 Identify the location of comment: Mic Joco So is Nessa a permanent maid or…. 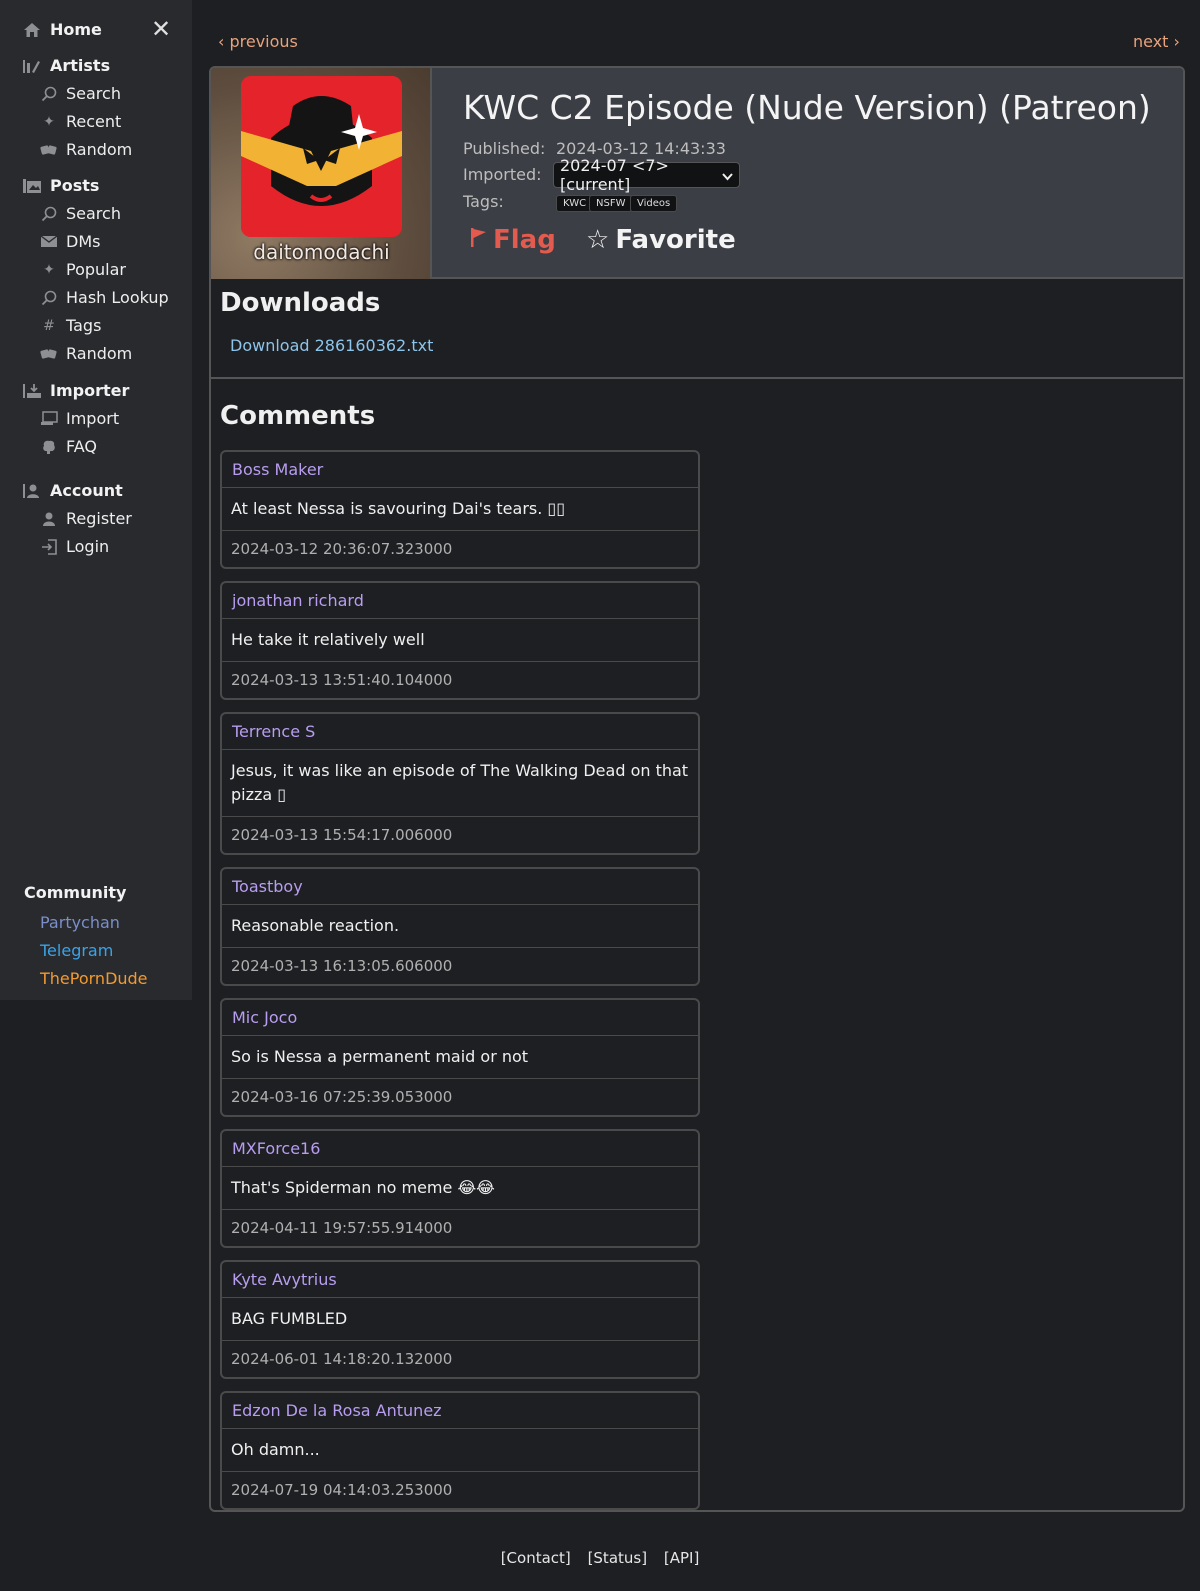
(460, 1057).